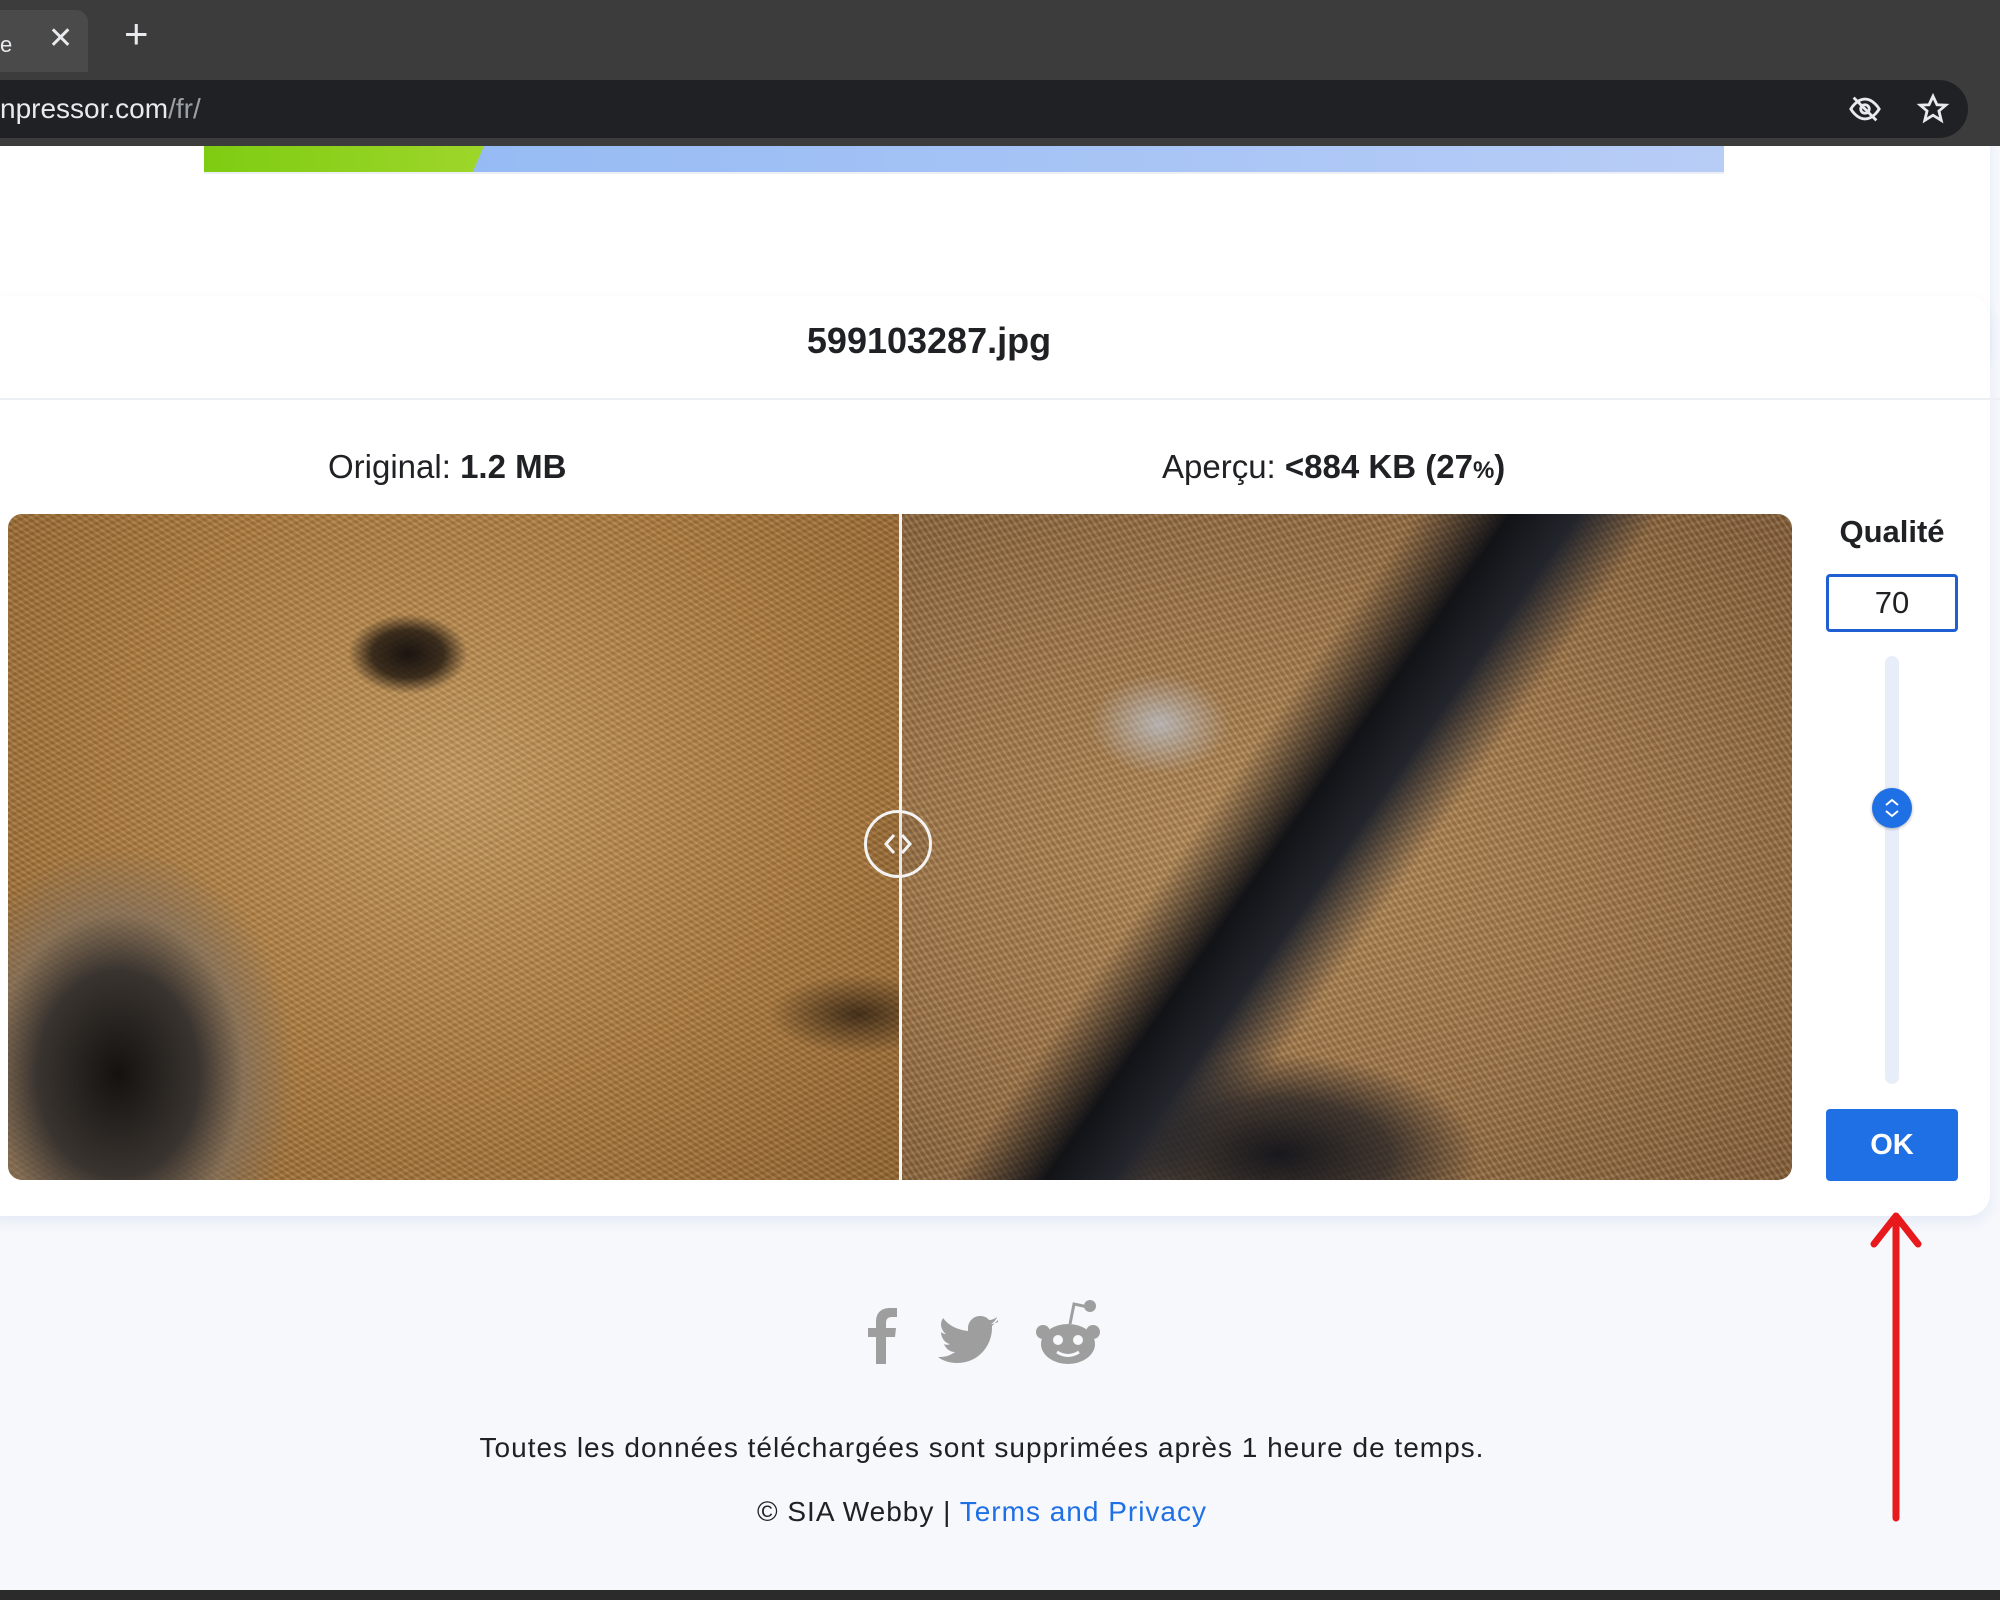 The image size is (2000, 1600). What do you see at coordinates (84, 108) in the screenshot?
I see `url-domain: npressor.com` at bounding box center [84, 108].